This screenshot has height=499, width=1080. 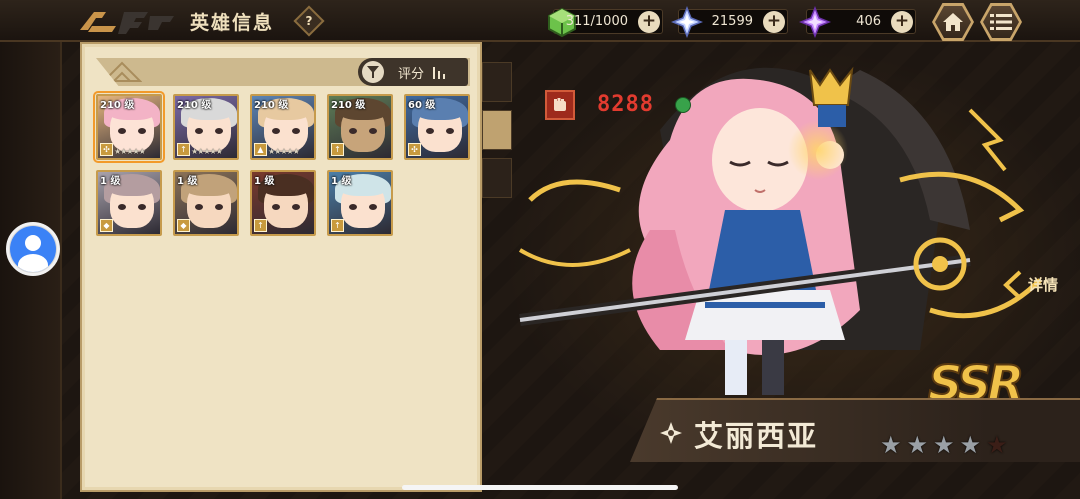 I want to click on resource-value: 406, so click(x=868, y=21).